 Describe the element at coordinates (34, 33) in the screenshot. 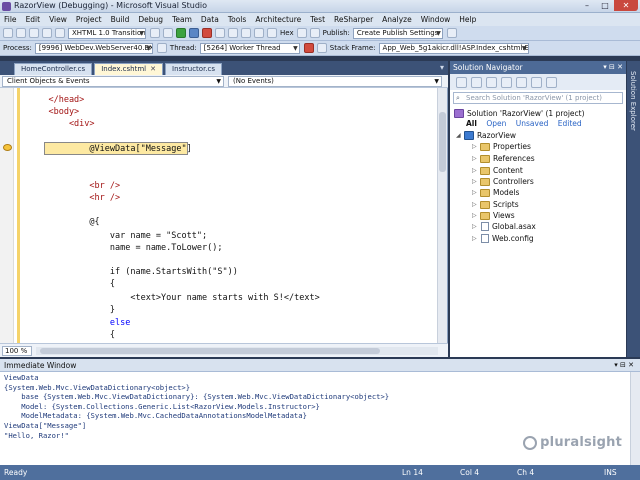

I see `save-icon` at that location.